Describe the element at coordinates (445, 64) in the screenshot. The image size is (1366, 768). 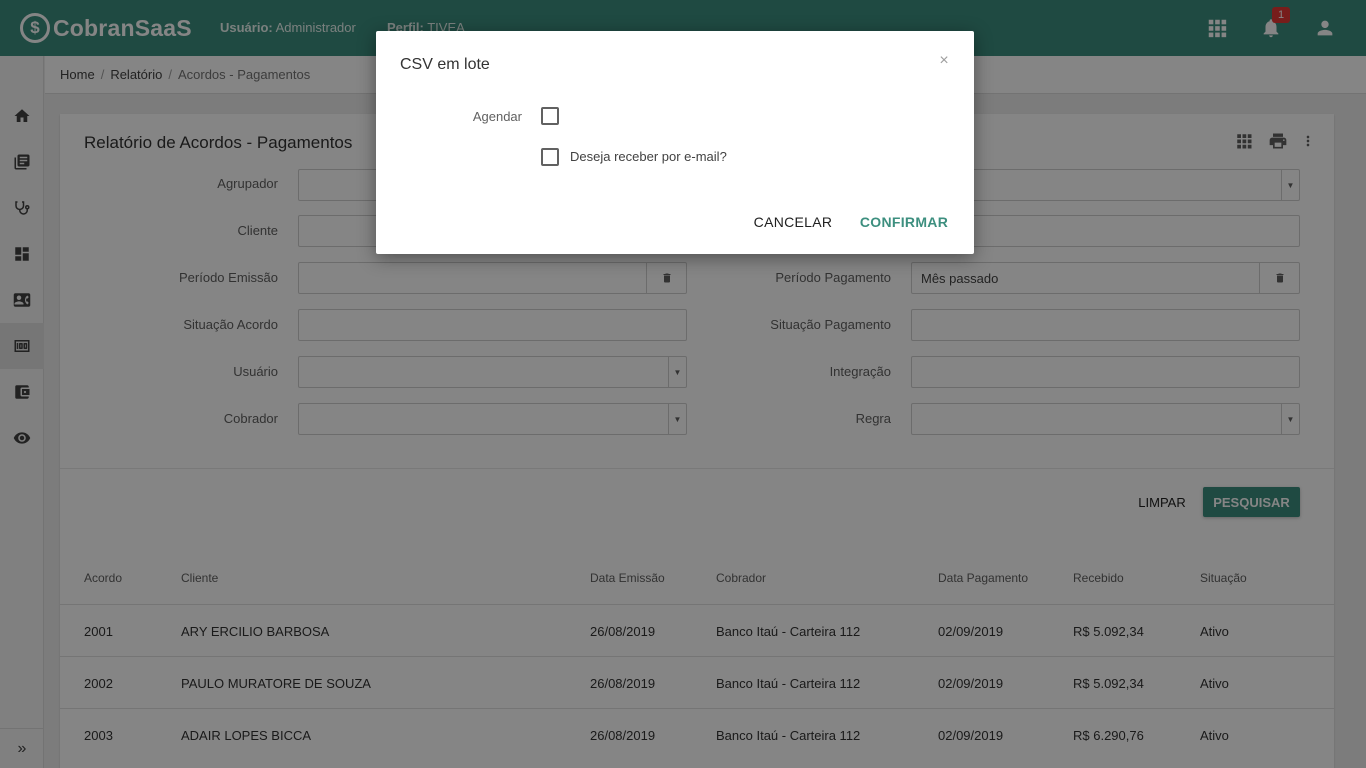
I see `dialog-title: CSV em lote` at that location.